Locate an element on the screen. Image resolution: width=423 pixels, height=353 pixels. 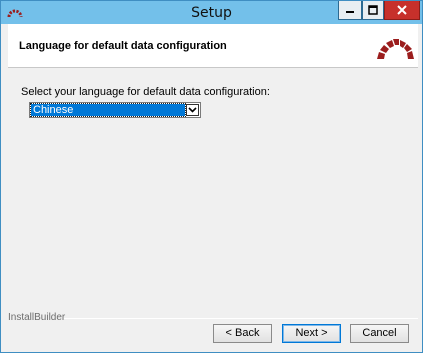
header-panel: Language for default data configuration is located at coordinates (213, 46).